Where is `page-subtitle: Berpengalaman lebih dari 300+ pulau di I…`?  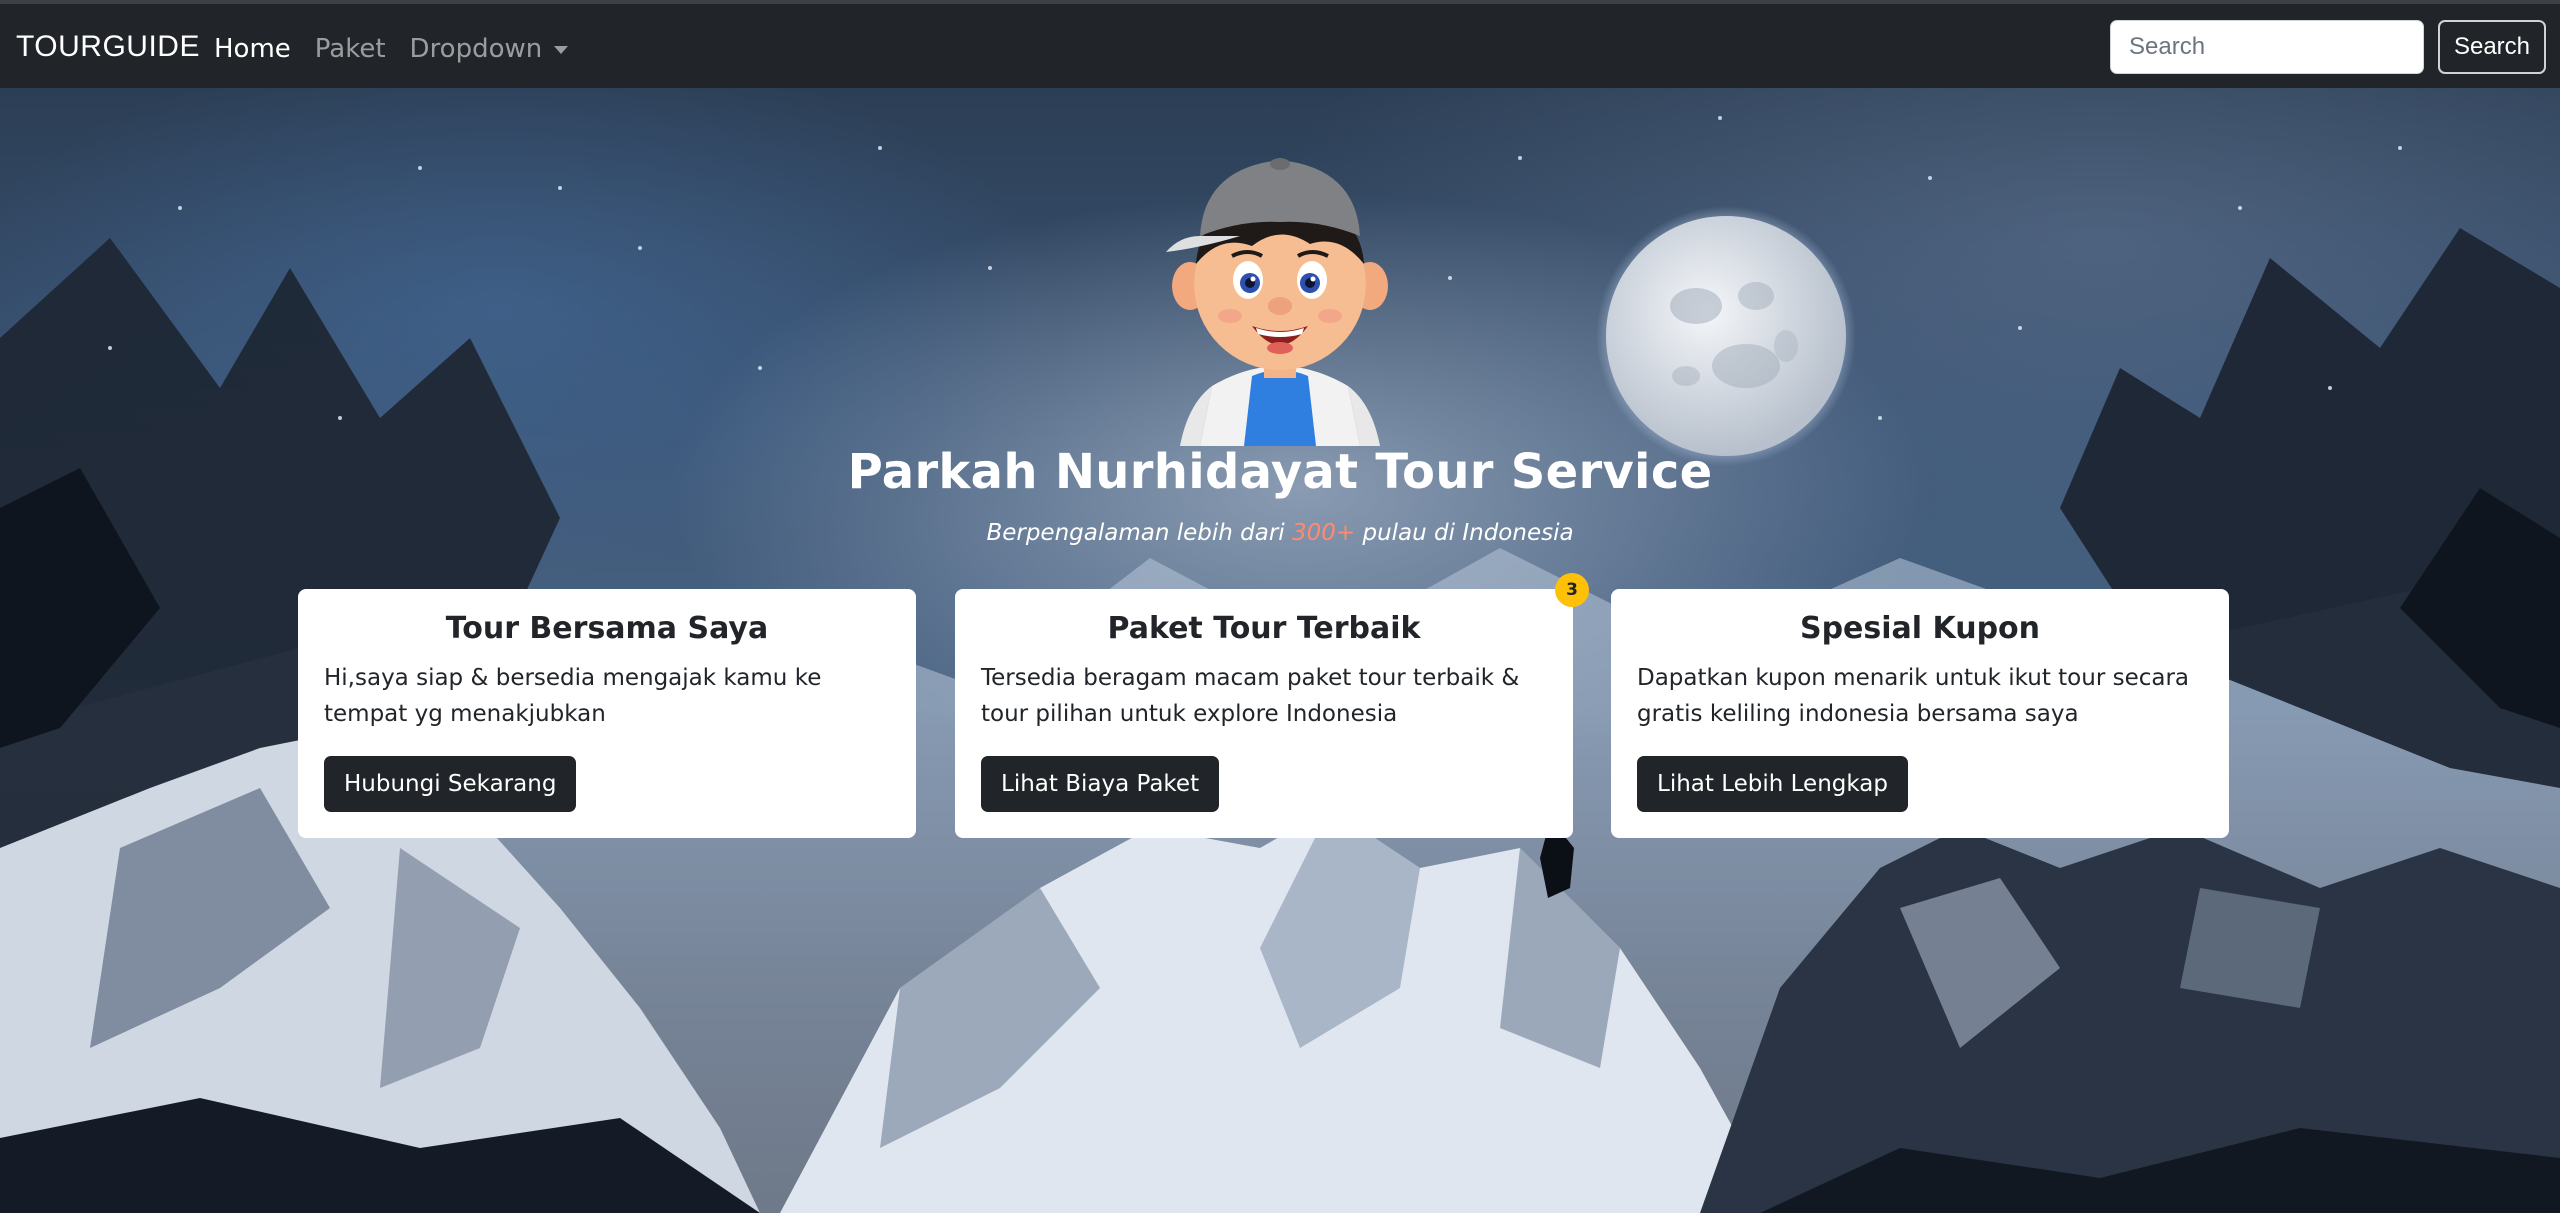
page-subtitle: Berpengalaman lebih dari 300+ pulau di I… is located at coordinates (1280, 533).